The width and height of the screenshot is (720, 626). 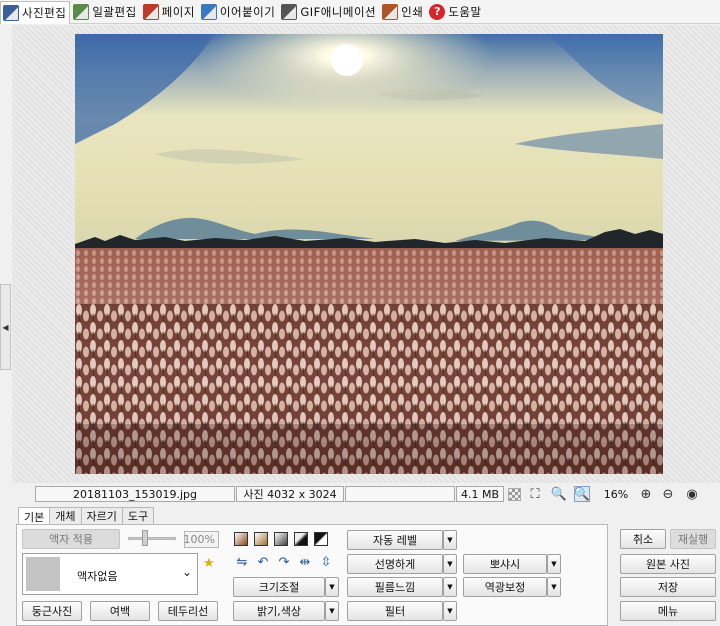 What do you see at coordinates (554, 587) in the screenshot?
I see `backlight-fix-dropdown: ▼` at bounding box center [554, 587].